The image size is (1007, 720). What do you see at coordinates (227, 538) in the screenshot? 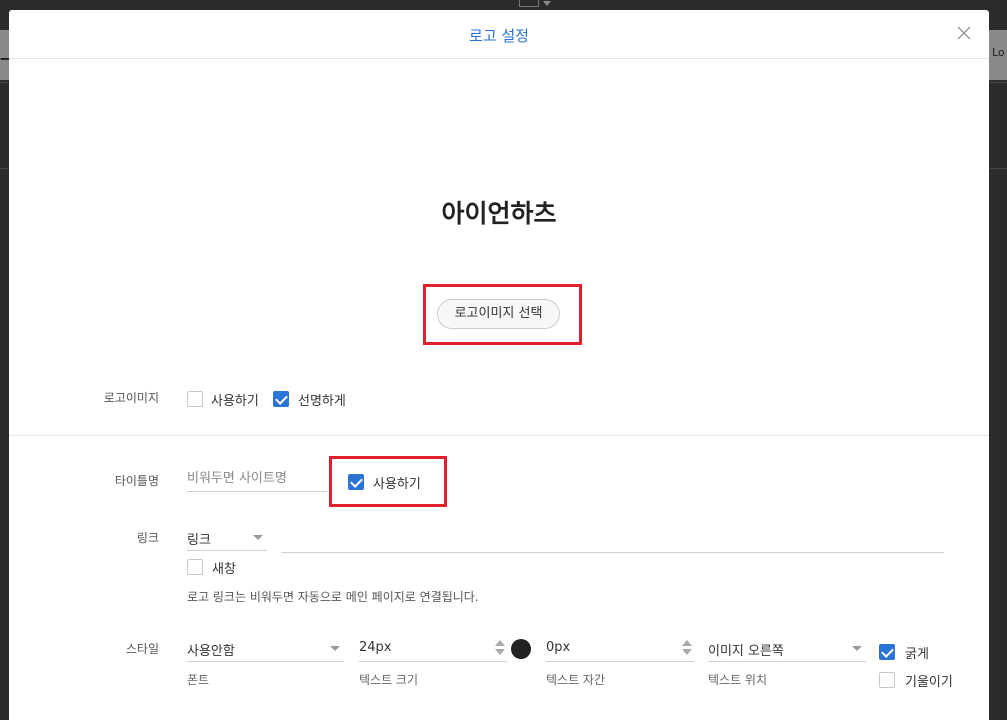
I see `link-type-select: 링크` at bounding box center [227, 538].